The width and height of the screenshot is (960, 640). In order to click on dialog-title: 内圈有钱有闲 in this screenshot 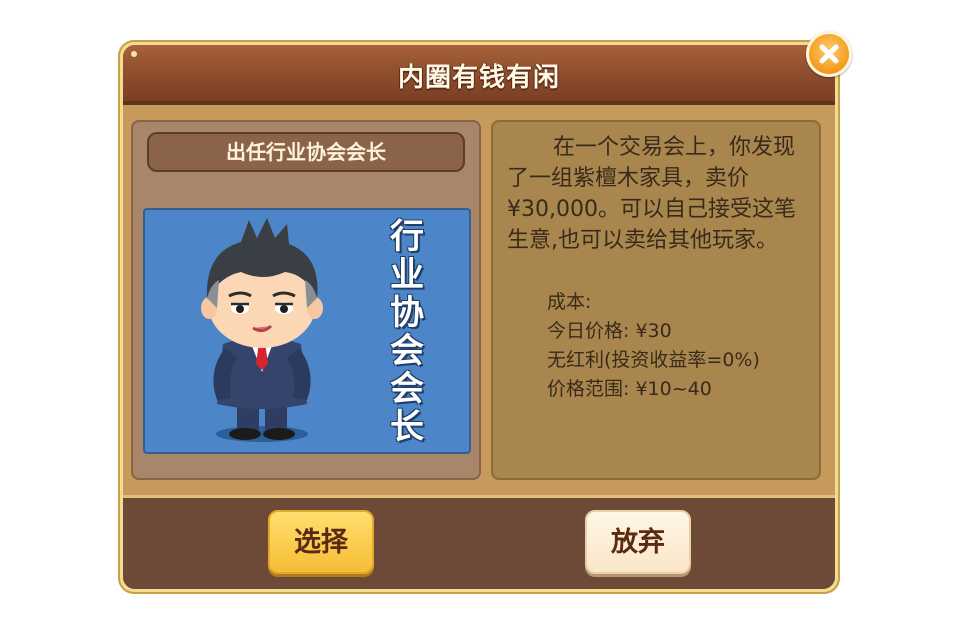, I will do `click(478, 78)`.